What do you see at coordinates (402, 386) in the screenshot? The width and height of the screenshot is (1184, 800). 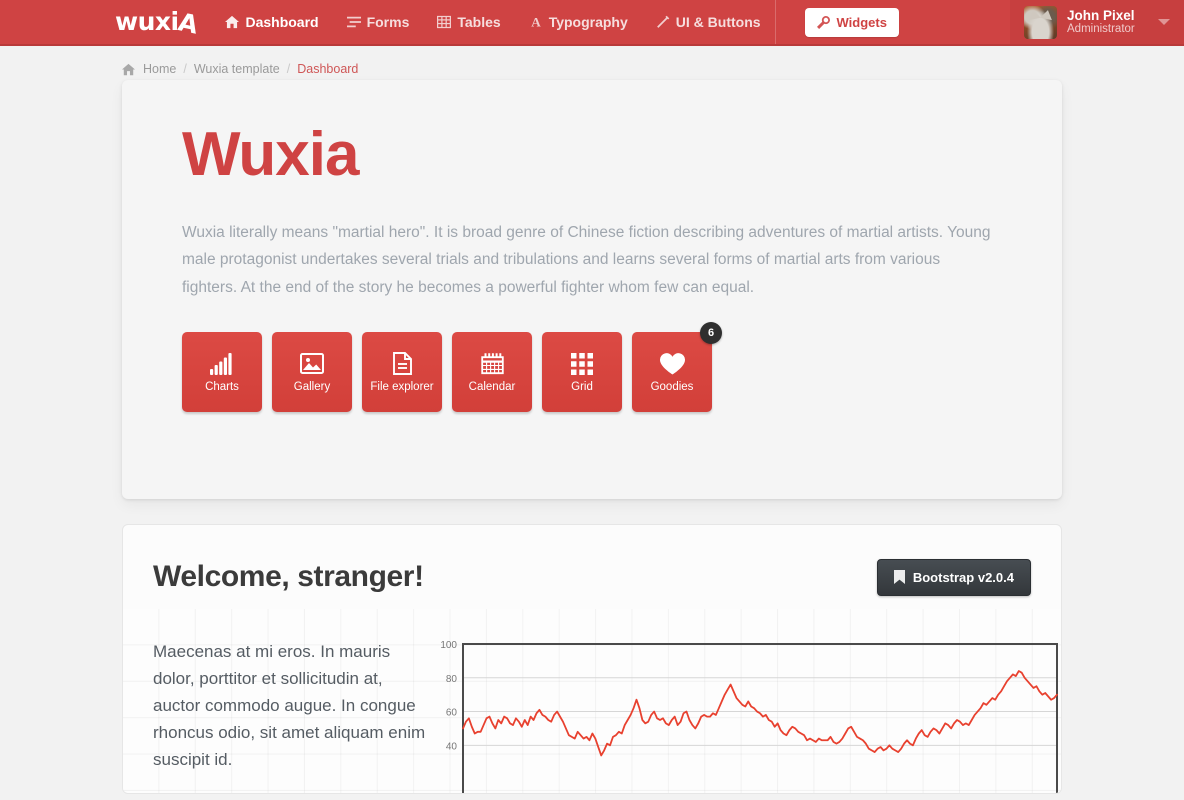 I see `tile-file-explorer-label: File explorer` at bounding box center [402, 386].